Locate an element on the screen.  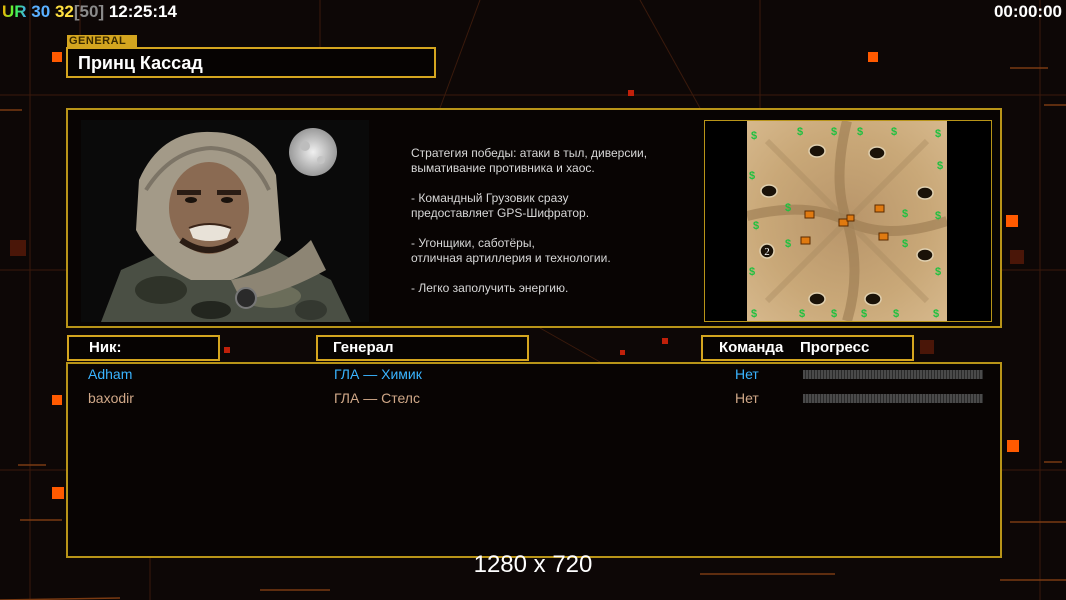
hud-prefix: UR is located at coordinates (14, 11).